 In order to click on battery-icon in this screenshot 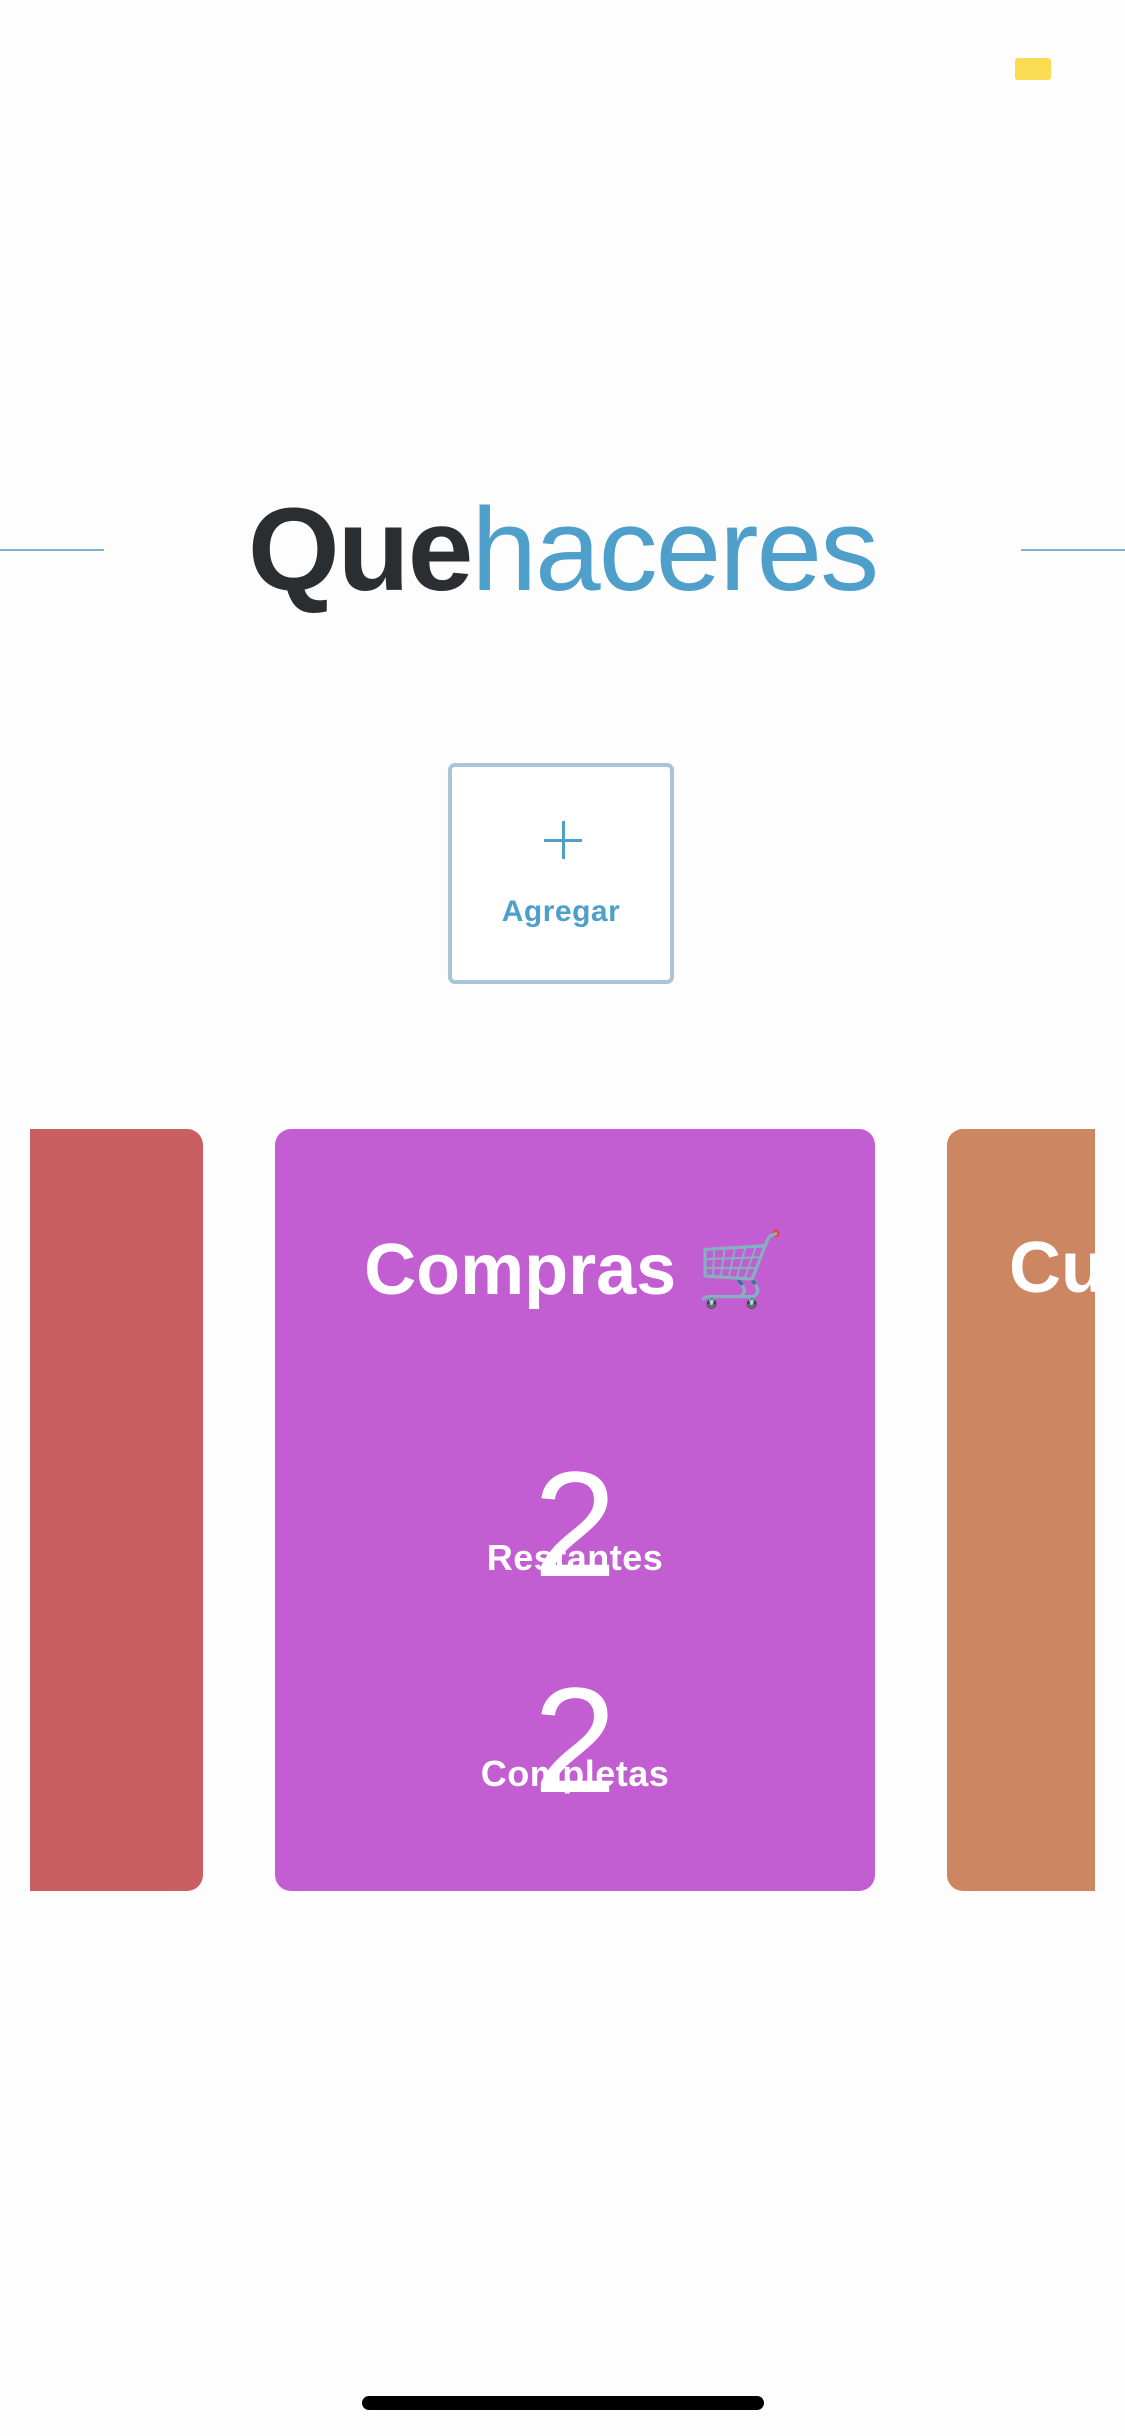, I will do `click(1033, 69)`.